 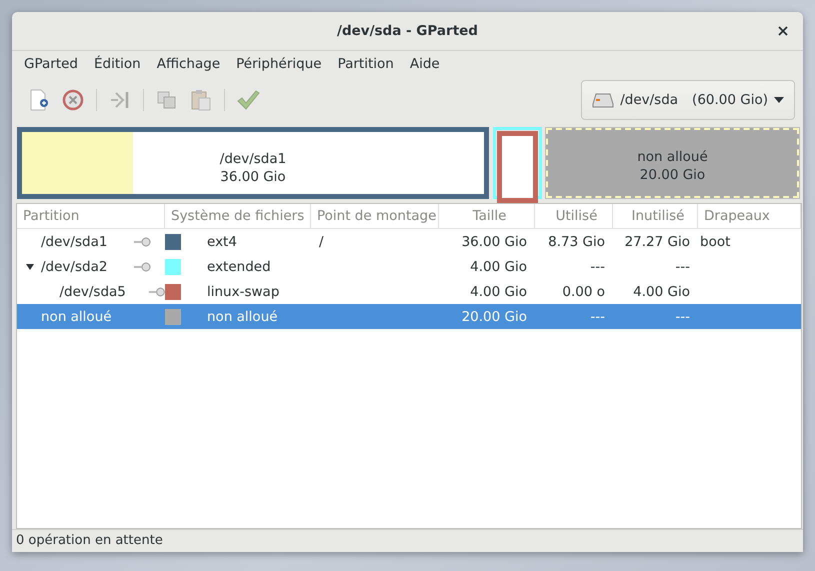 I want to click on filesystem-name: extended, so click(x=239, y=266).